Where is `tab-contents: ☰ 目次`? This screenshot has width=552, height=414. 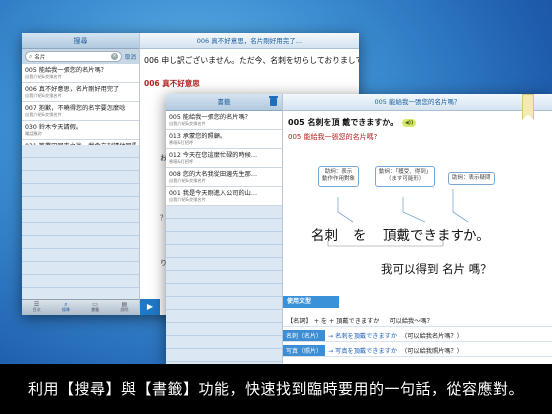
tab-contents: ☰ 目次 is located at coordinates (36, 307).